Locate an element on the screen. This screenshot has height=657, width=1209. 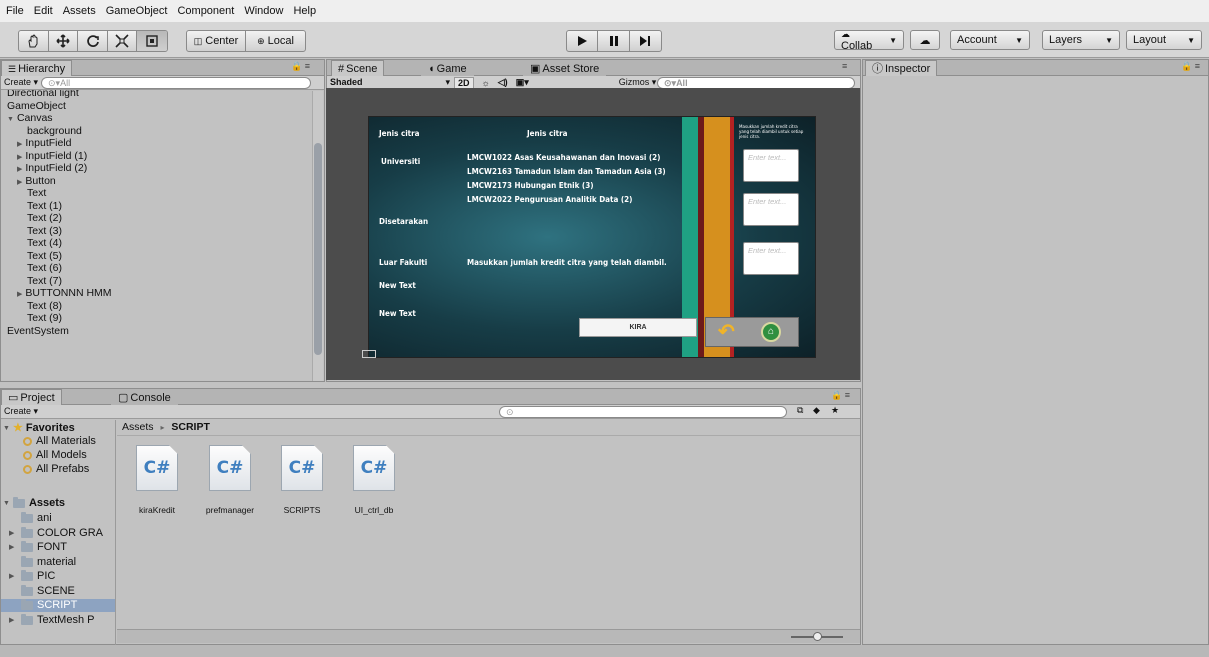
kira-button: KIRA is located at coordinates (638, 327).